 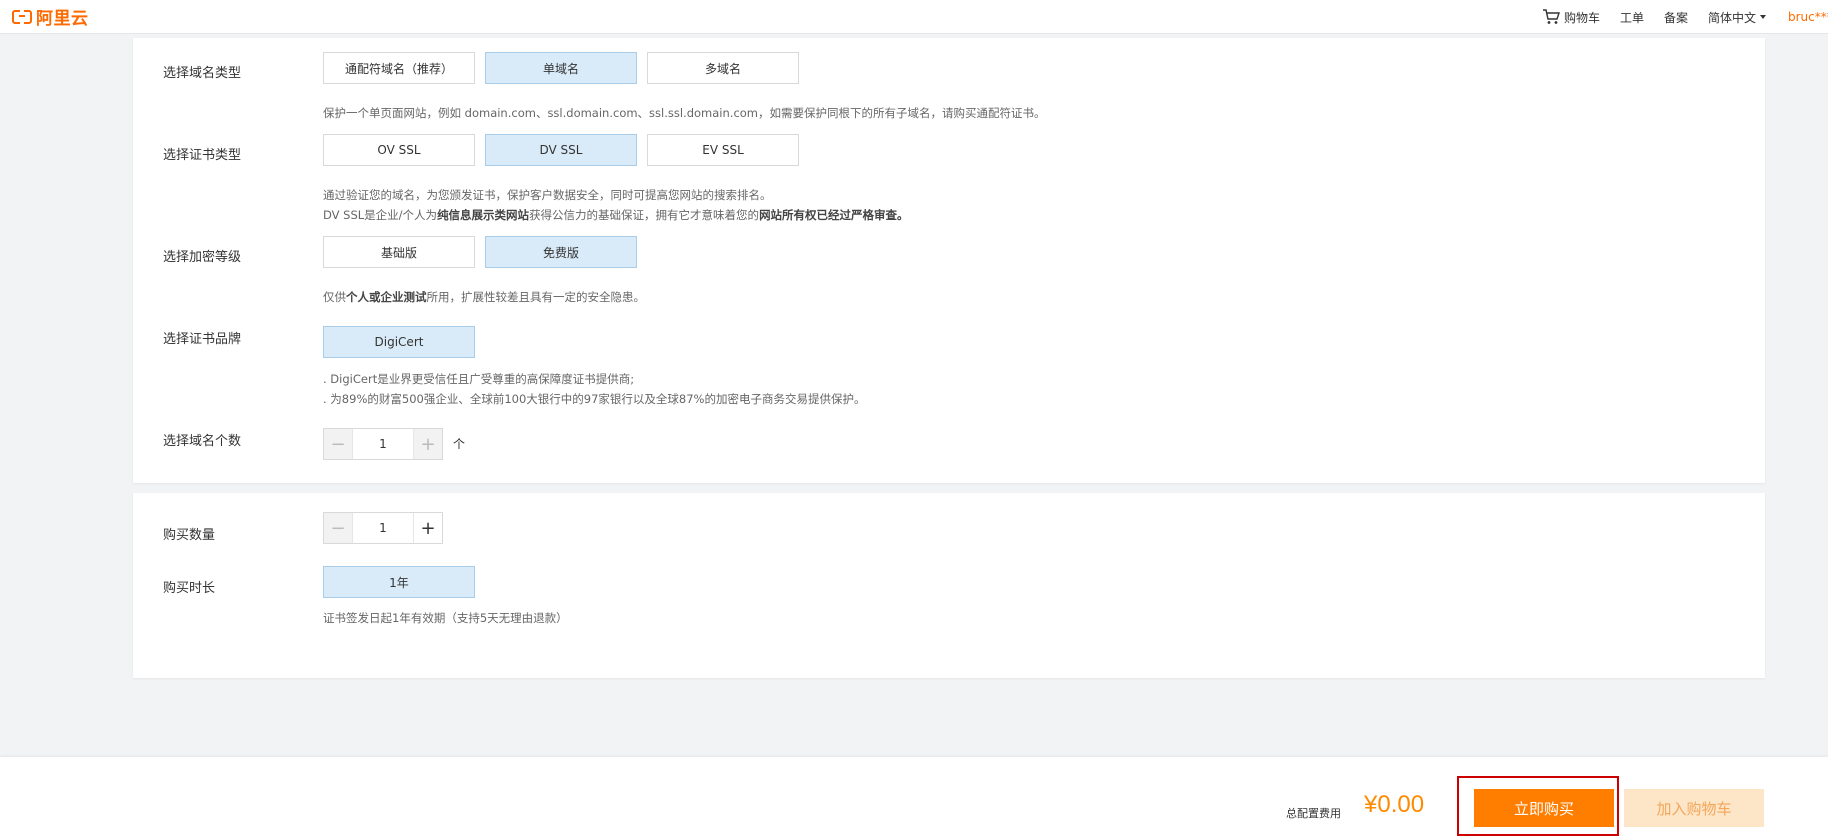 I want to click on nav-ticket: 工单, so click(x=1632, y=17).